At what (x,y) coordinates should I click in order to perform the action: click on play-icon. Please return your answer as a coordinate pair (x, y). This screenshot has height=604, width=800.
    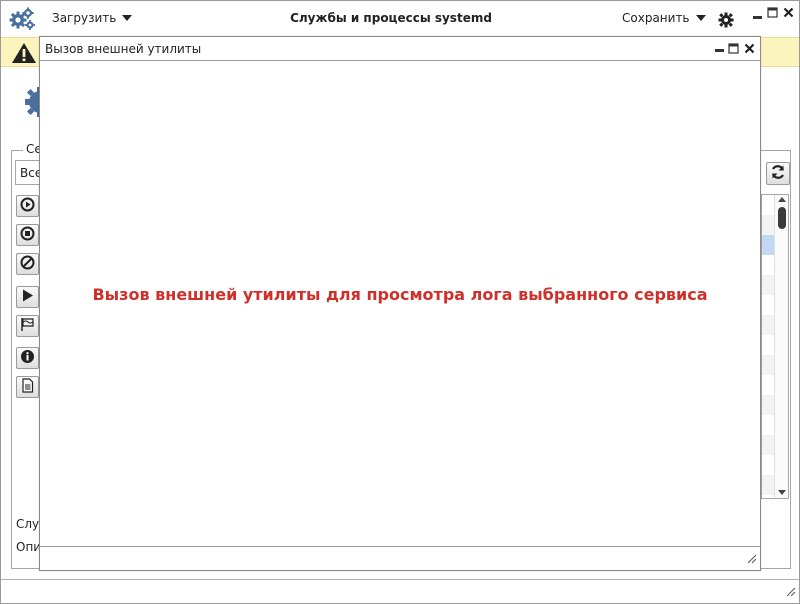
    Looking at the image, I should click on (27, 297).